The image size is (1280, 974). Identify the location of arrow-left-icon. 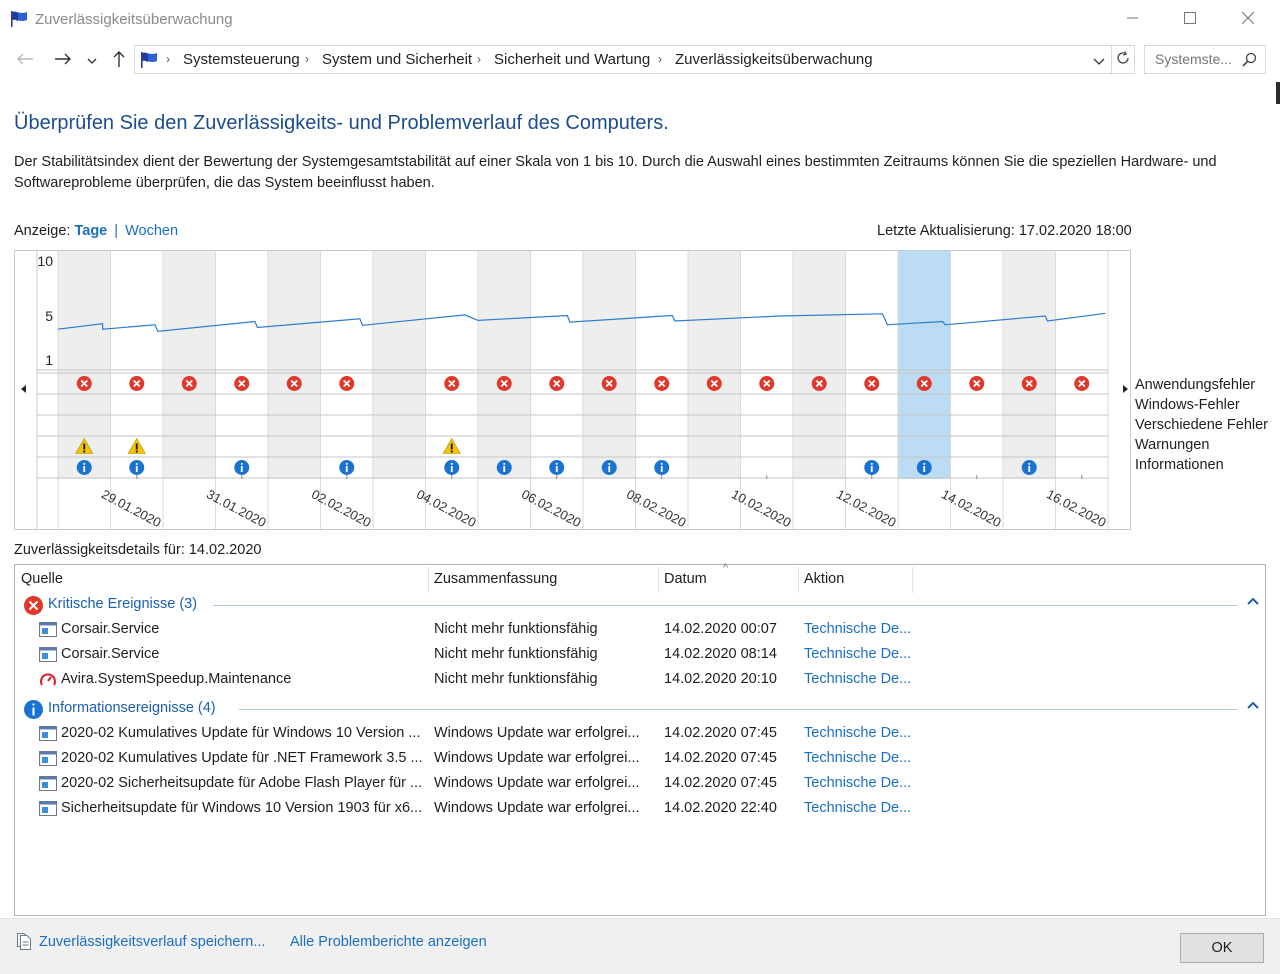
(25, 60).